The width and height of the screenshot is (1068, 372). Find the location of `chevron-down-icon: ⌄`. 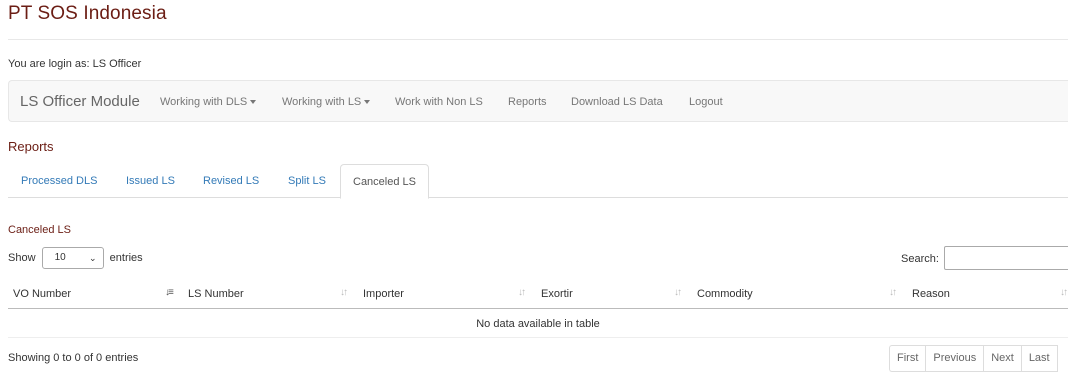

chevron-down-icon: ⌄ is located at coordinates (93, 258).